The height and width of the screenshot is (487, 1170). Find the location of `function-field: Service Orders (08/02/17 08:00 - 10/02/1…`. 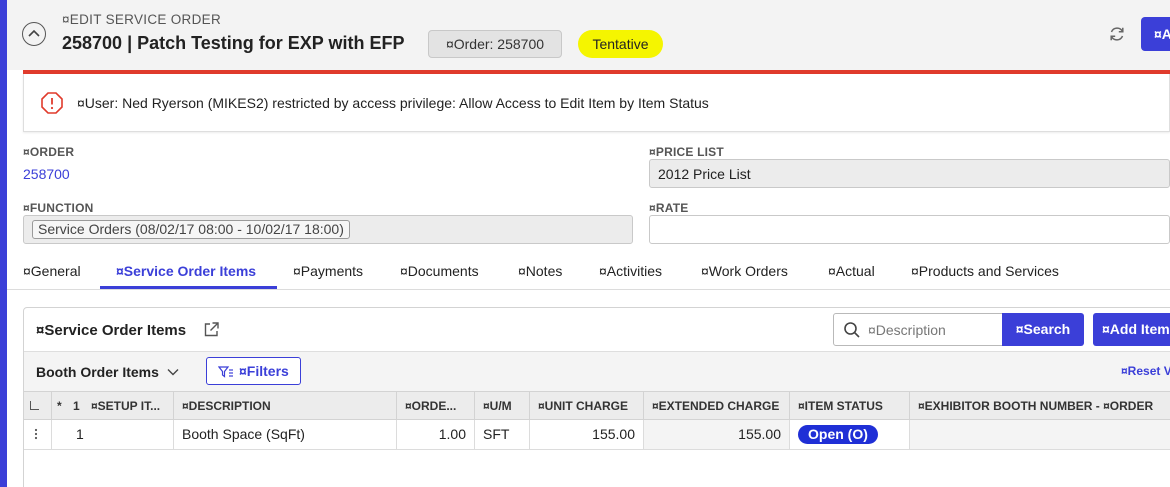

function-field: Service Orders (08/02/17 08:00 - 10/02/1… is located at coordinates (328, 229).